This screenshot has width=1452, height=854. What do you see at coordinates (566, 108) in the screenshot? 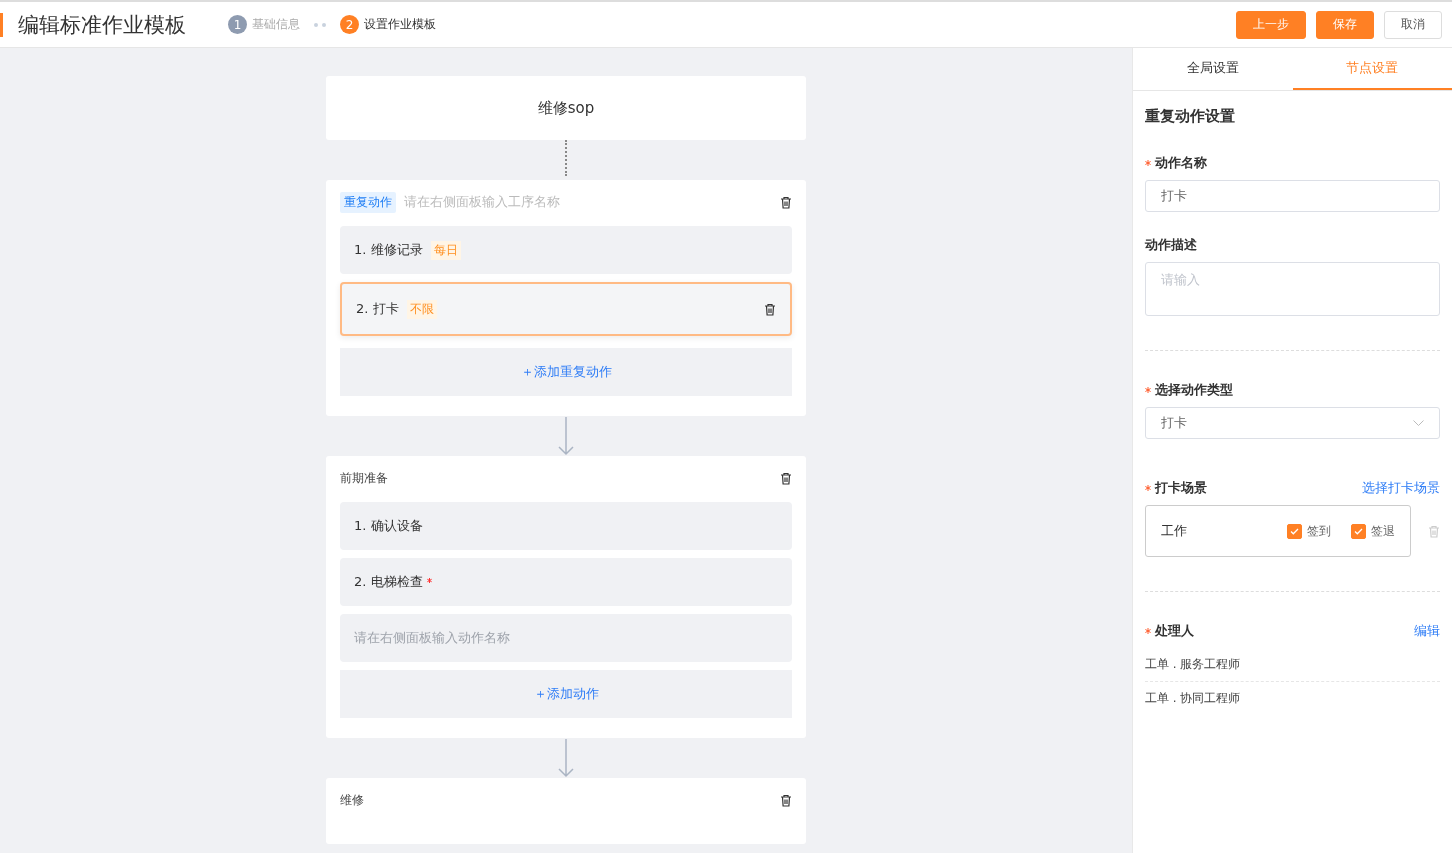
I see `start-node: 维修sop` at bounding box center [566, 108].